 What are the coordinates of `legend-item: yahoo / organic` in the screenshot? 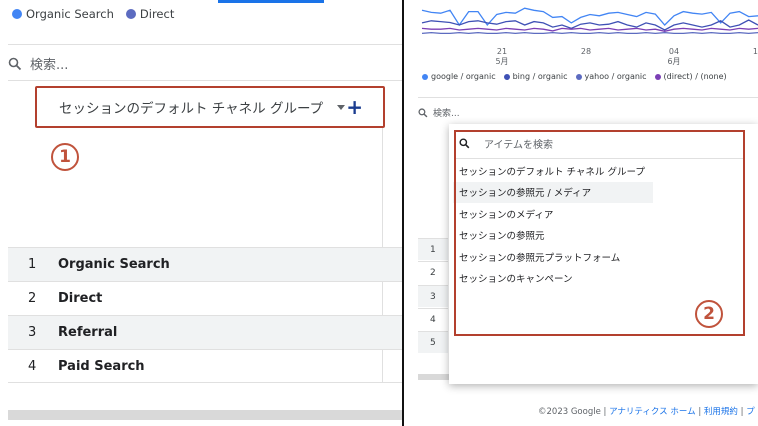 It's located at (611, 76).